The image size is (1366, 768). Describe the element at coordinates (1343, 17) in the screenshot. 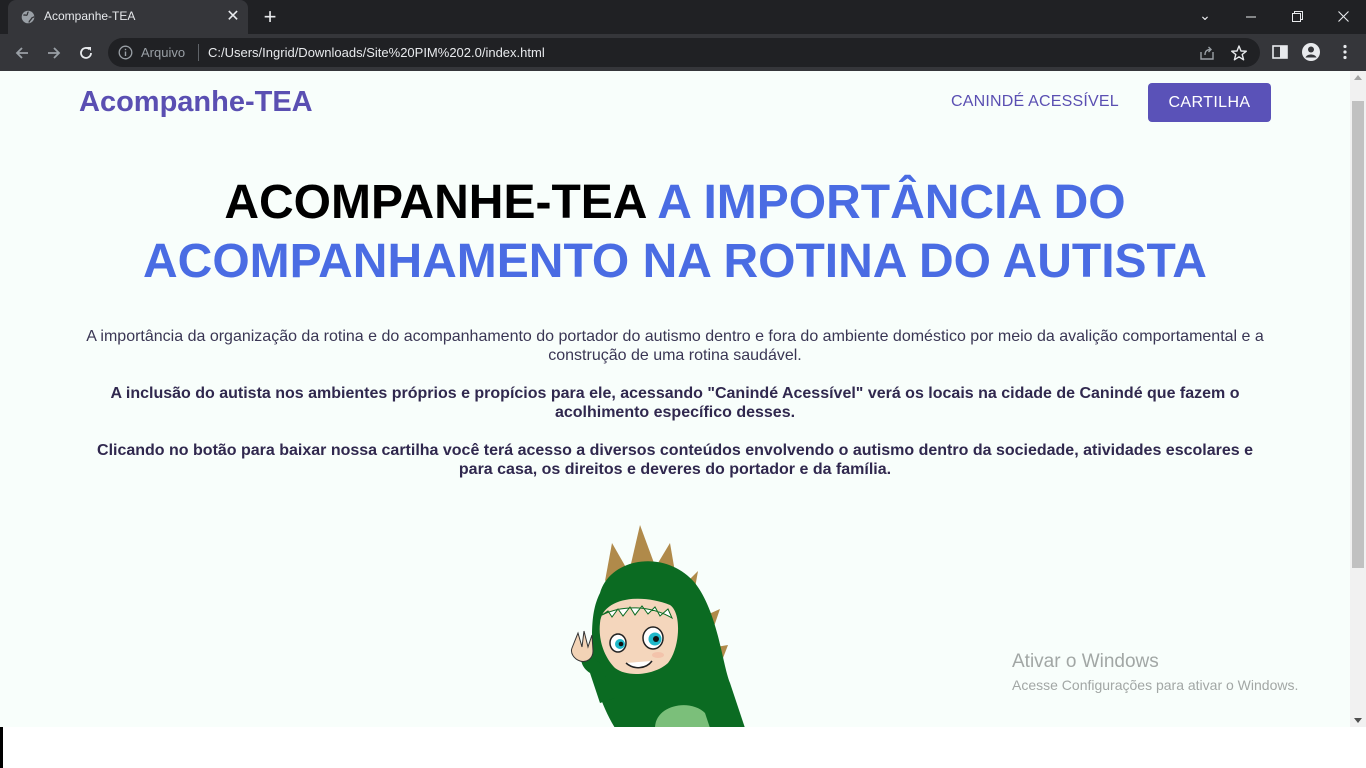

I see `close-window-button` at that location.